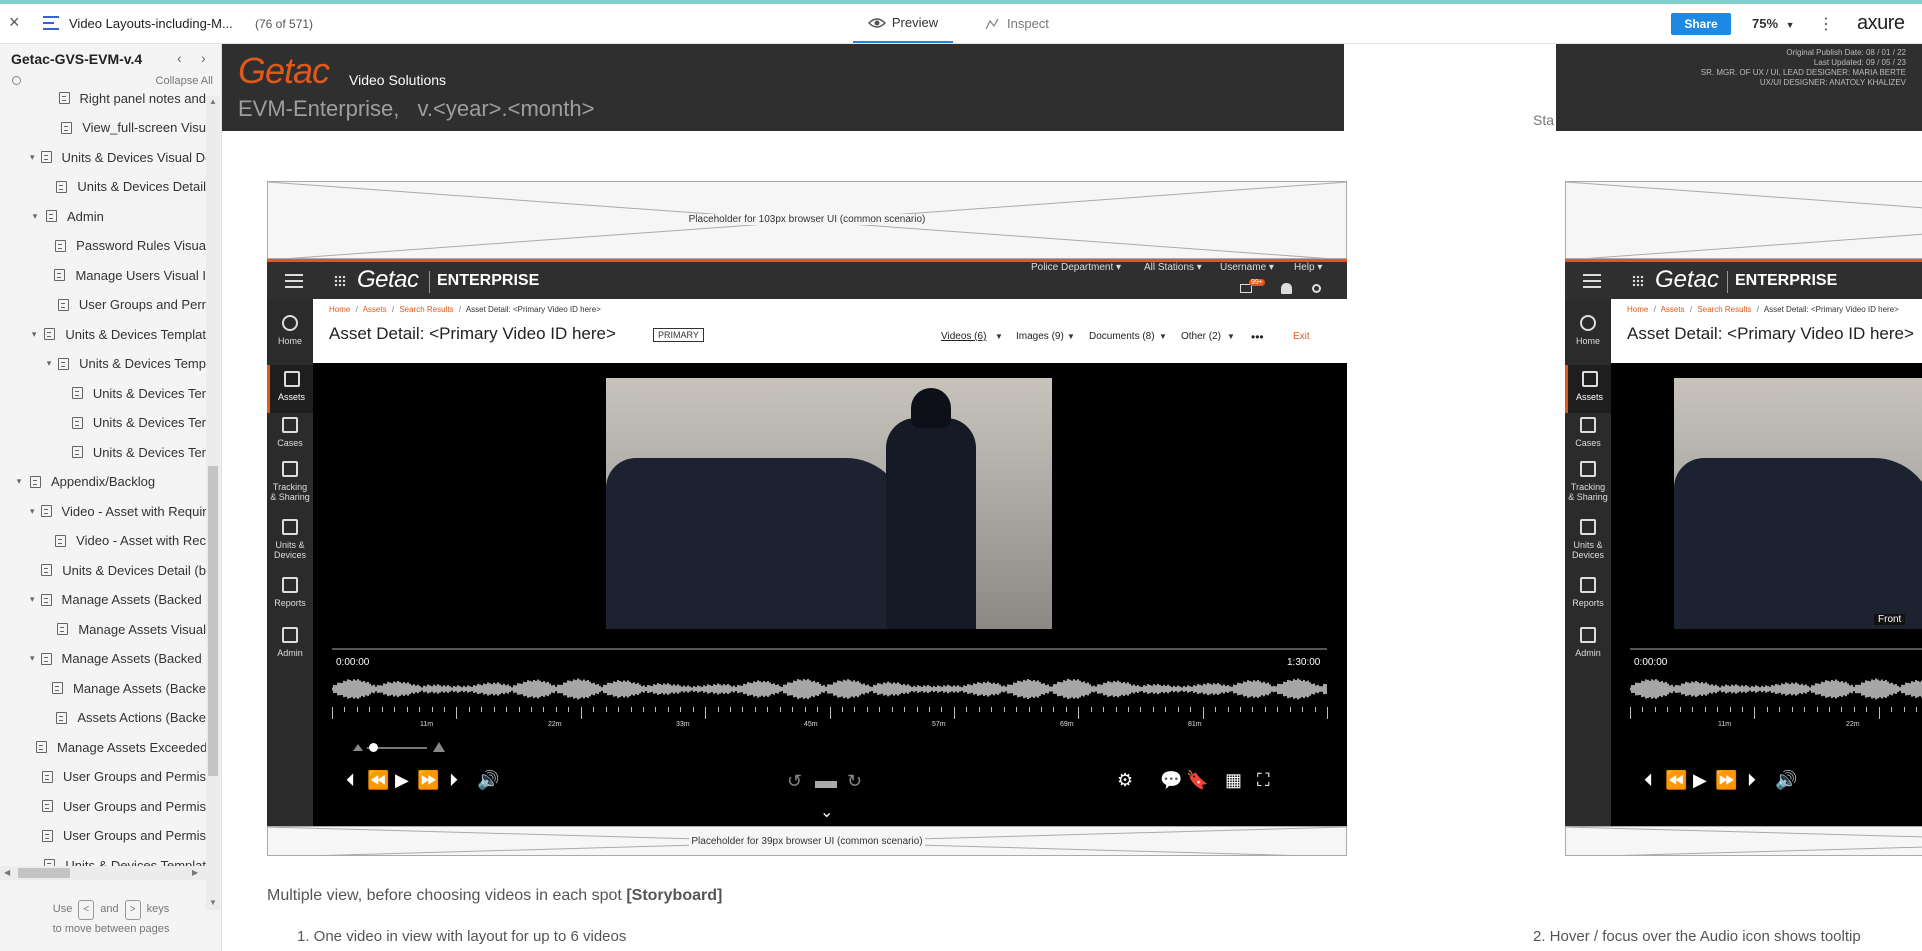  What do you see at coordinates (51, 23) in the screenshot?
I see `menu-icon` at bounding box center [51, 23].